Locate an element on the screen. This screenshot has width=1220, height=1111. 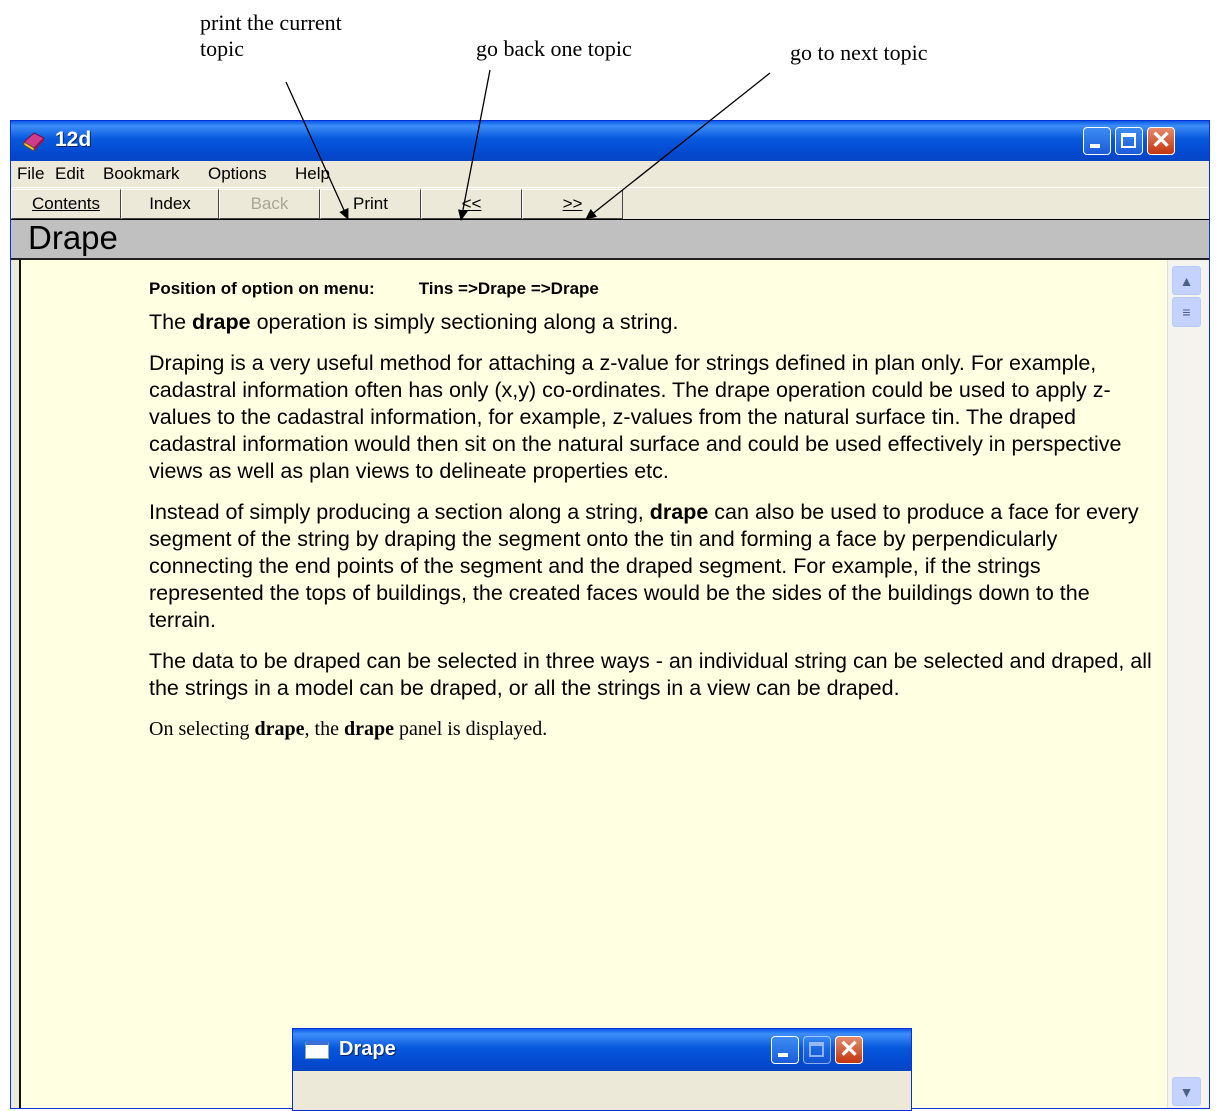
button-bar: Contents Index Back Print << >> is located at coordinates (610, 203).